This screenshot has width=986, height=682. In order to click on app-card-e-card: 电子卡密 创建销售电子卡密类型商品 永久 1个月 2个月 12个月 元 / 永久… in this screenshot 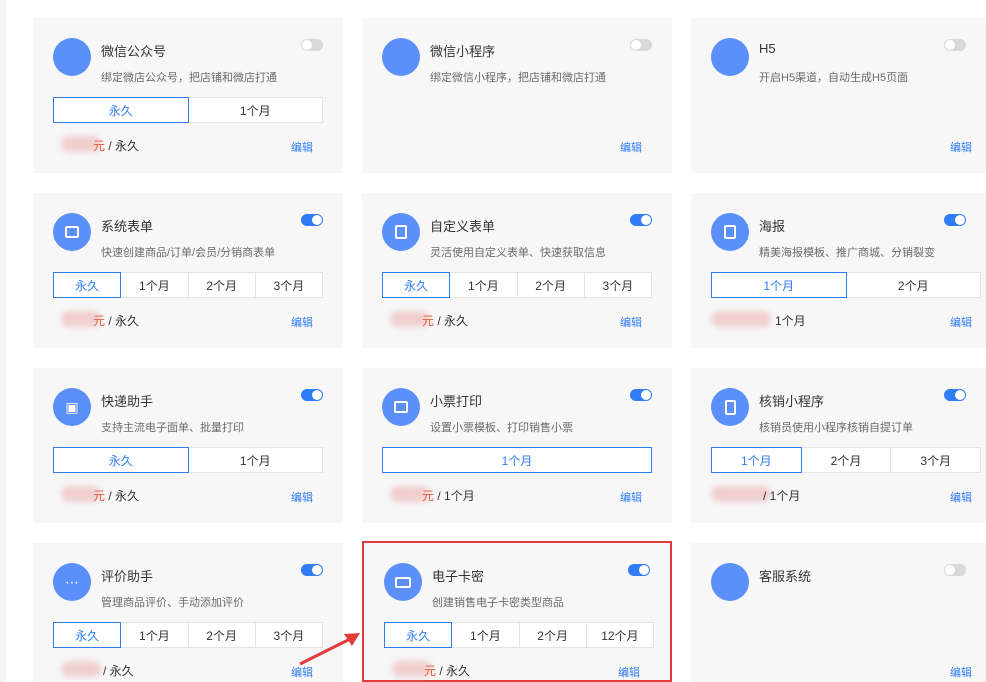, I will do `click(517, 611)`.